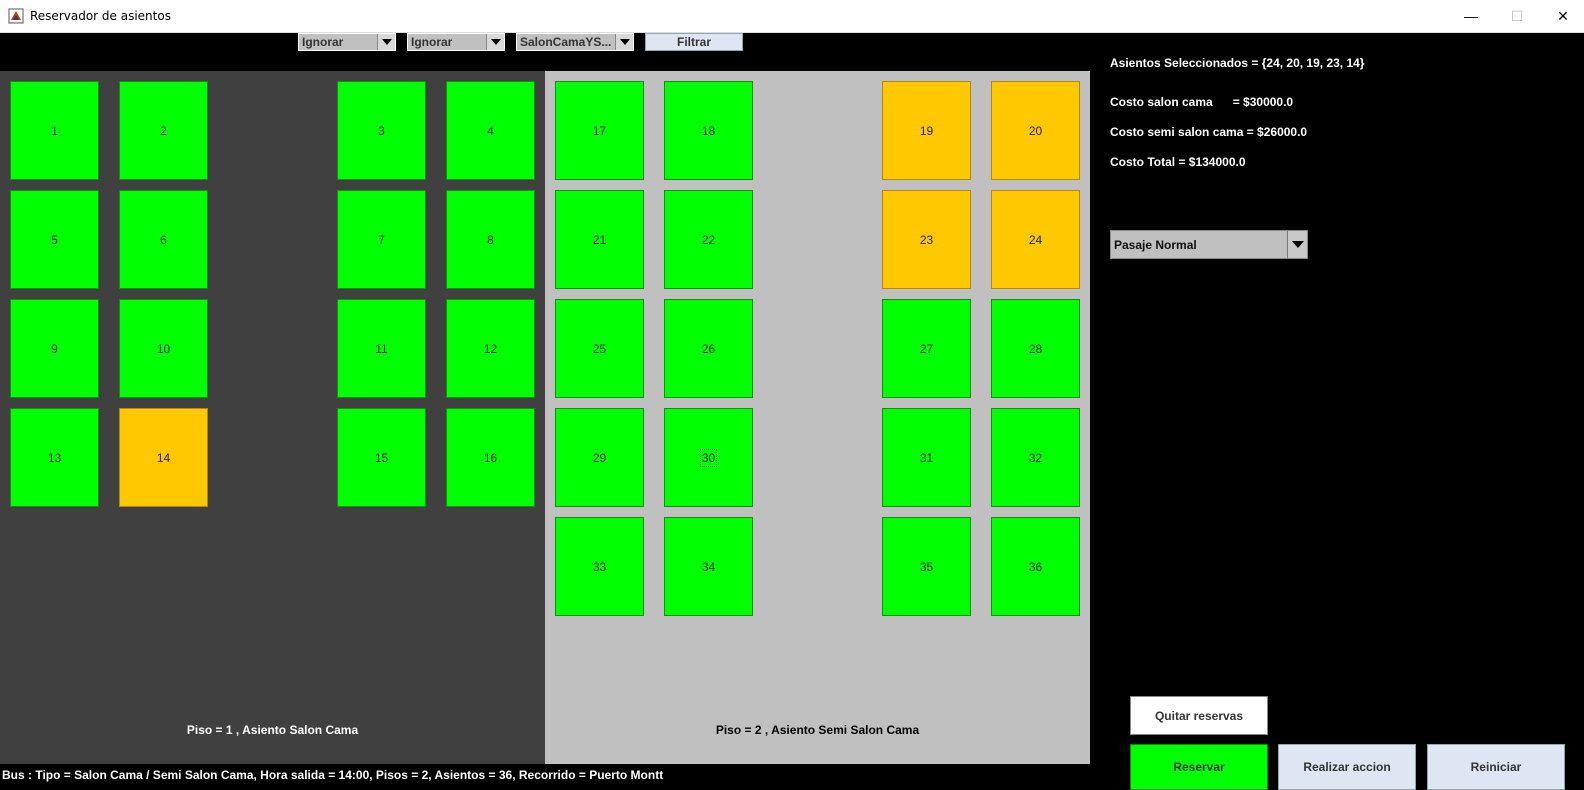 This screenshot has height=790, width=1584. I want to click on seat-button: 2, so click(163, 130).